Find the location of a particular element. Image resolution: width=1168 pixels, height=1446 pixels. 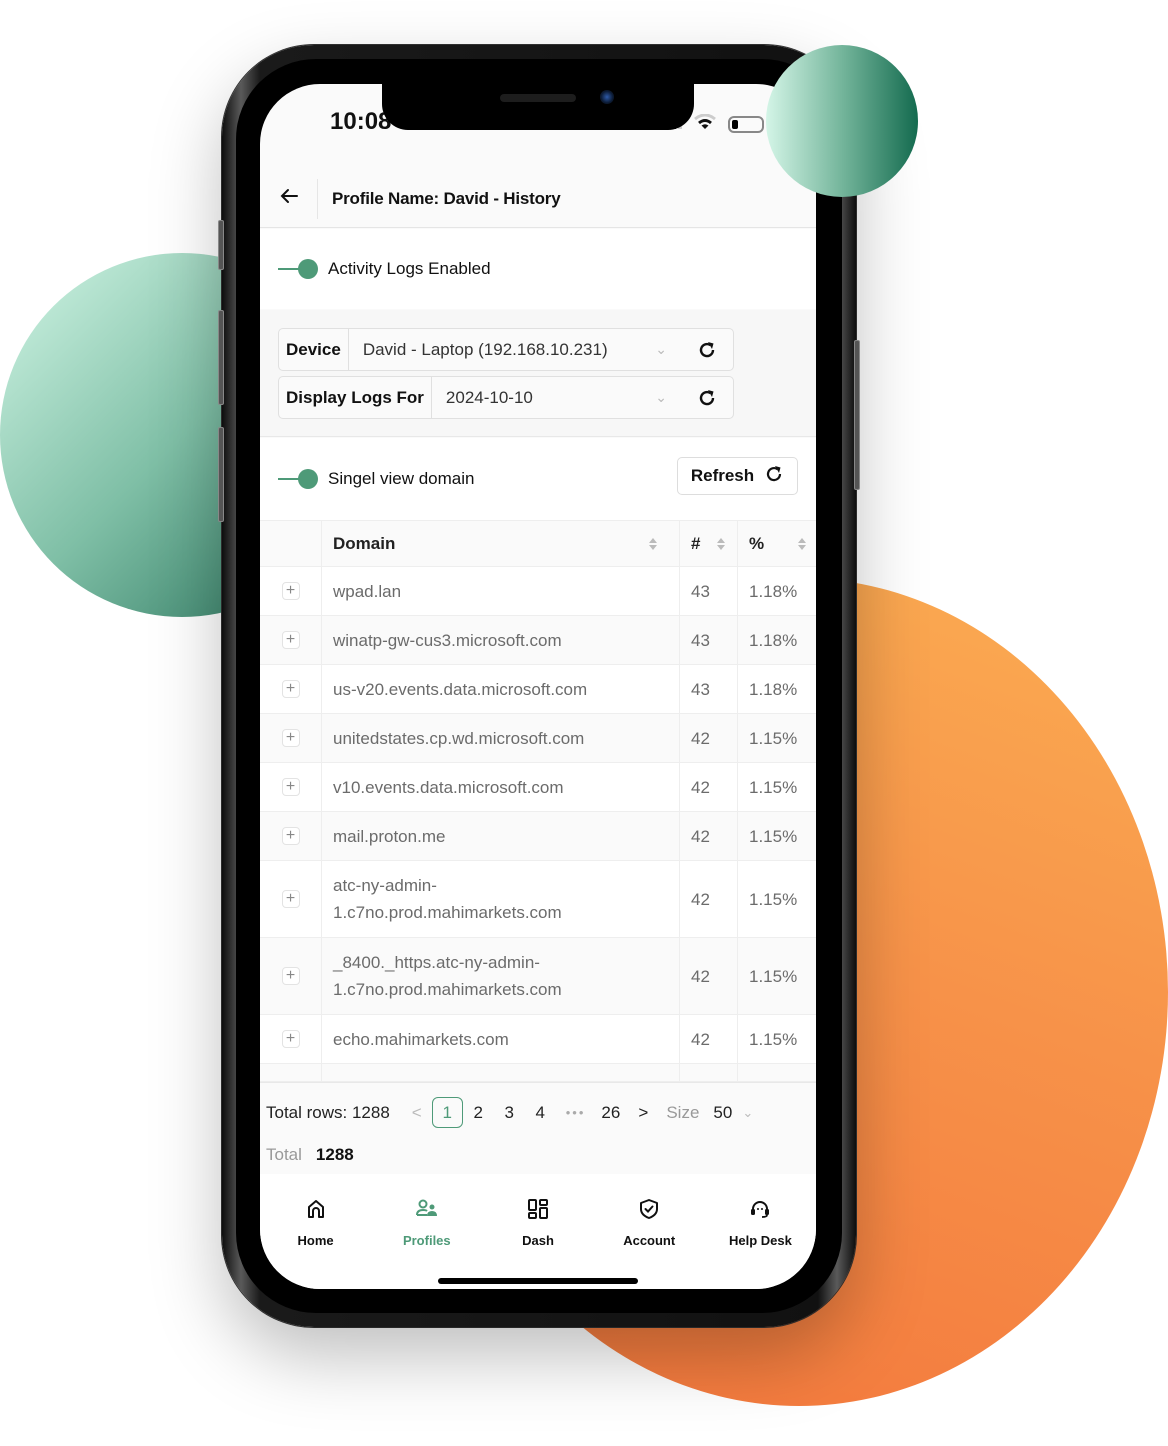

page-size-label: Size is located at coordinates (683, 1112).